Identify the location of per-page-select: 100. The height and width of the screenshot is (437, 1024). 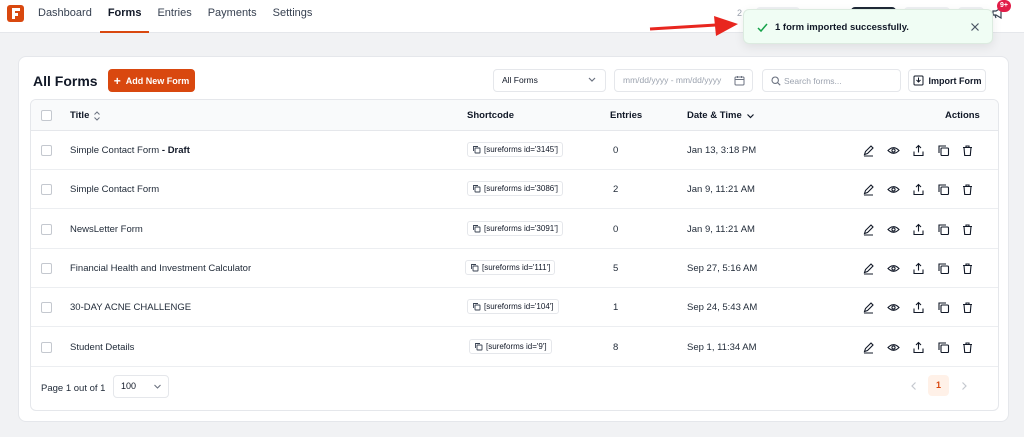
(141, 386).